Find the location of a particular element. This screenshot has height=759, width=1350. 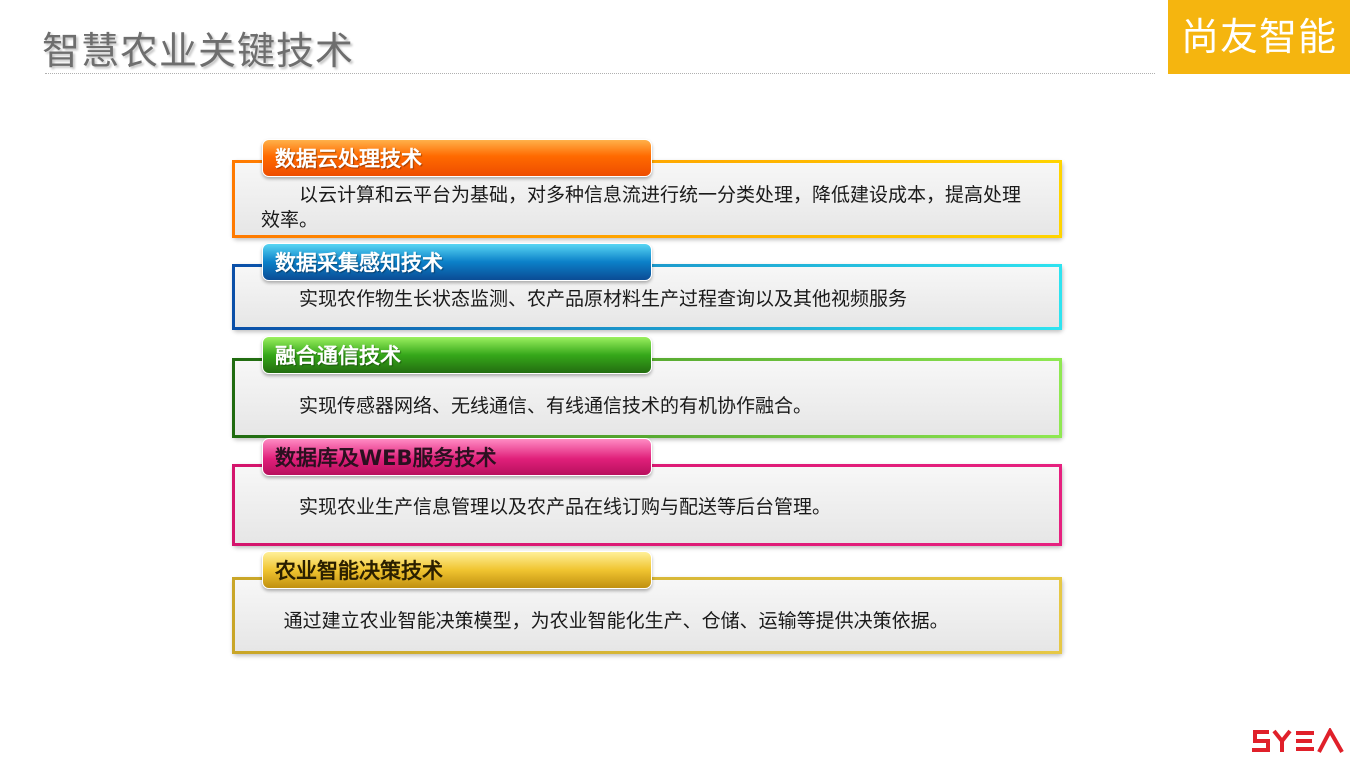

section-description: 实现农作物生长状态监测、农产品原材料生产过程查询以及其他视频服务 is located at coordinates (603, 299).